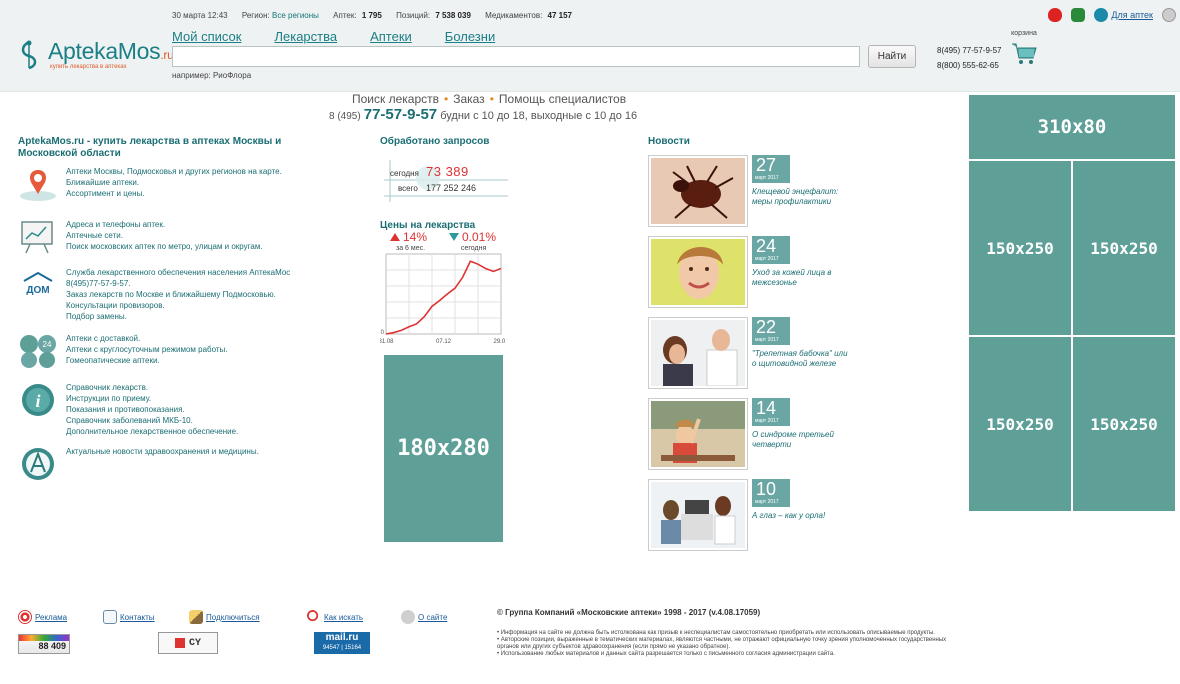 This screenshot has width=1180, height=684. I want to click on phone-free: 8(800) 555-62-65, so click(968, 65).